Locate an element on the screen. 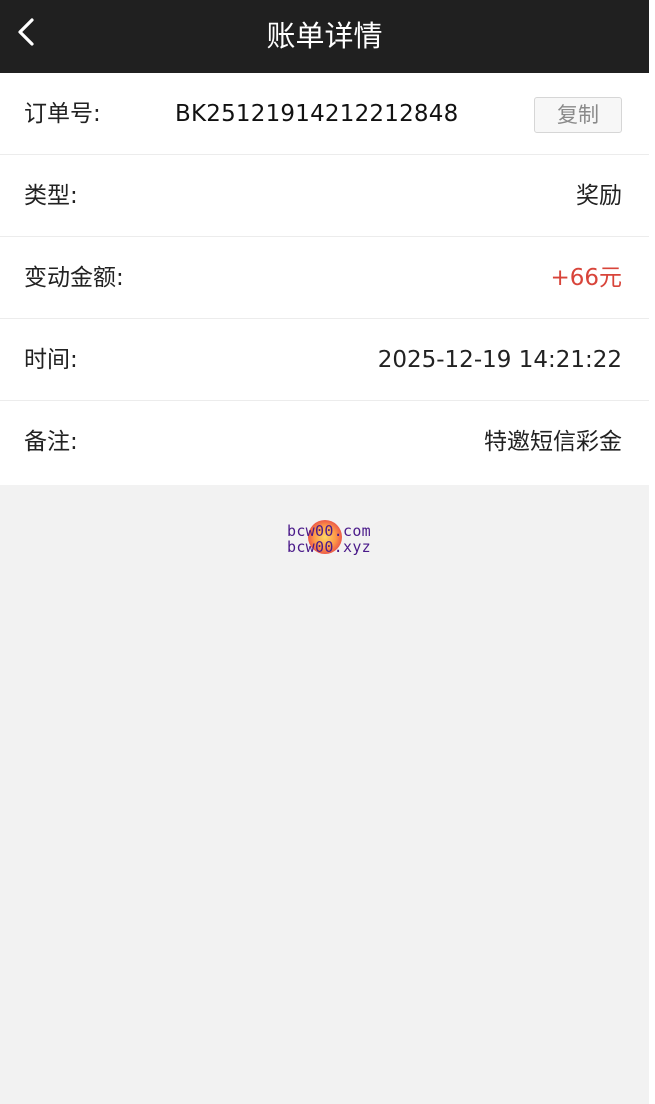  type-row: 类型: 奖励 is located at coordinates (324, 196).